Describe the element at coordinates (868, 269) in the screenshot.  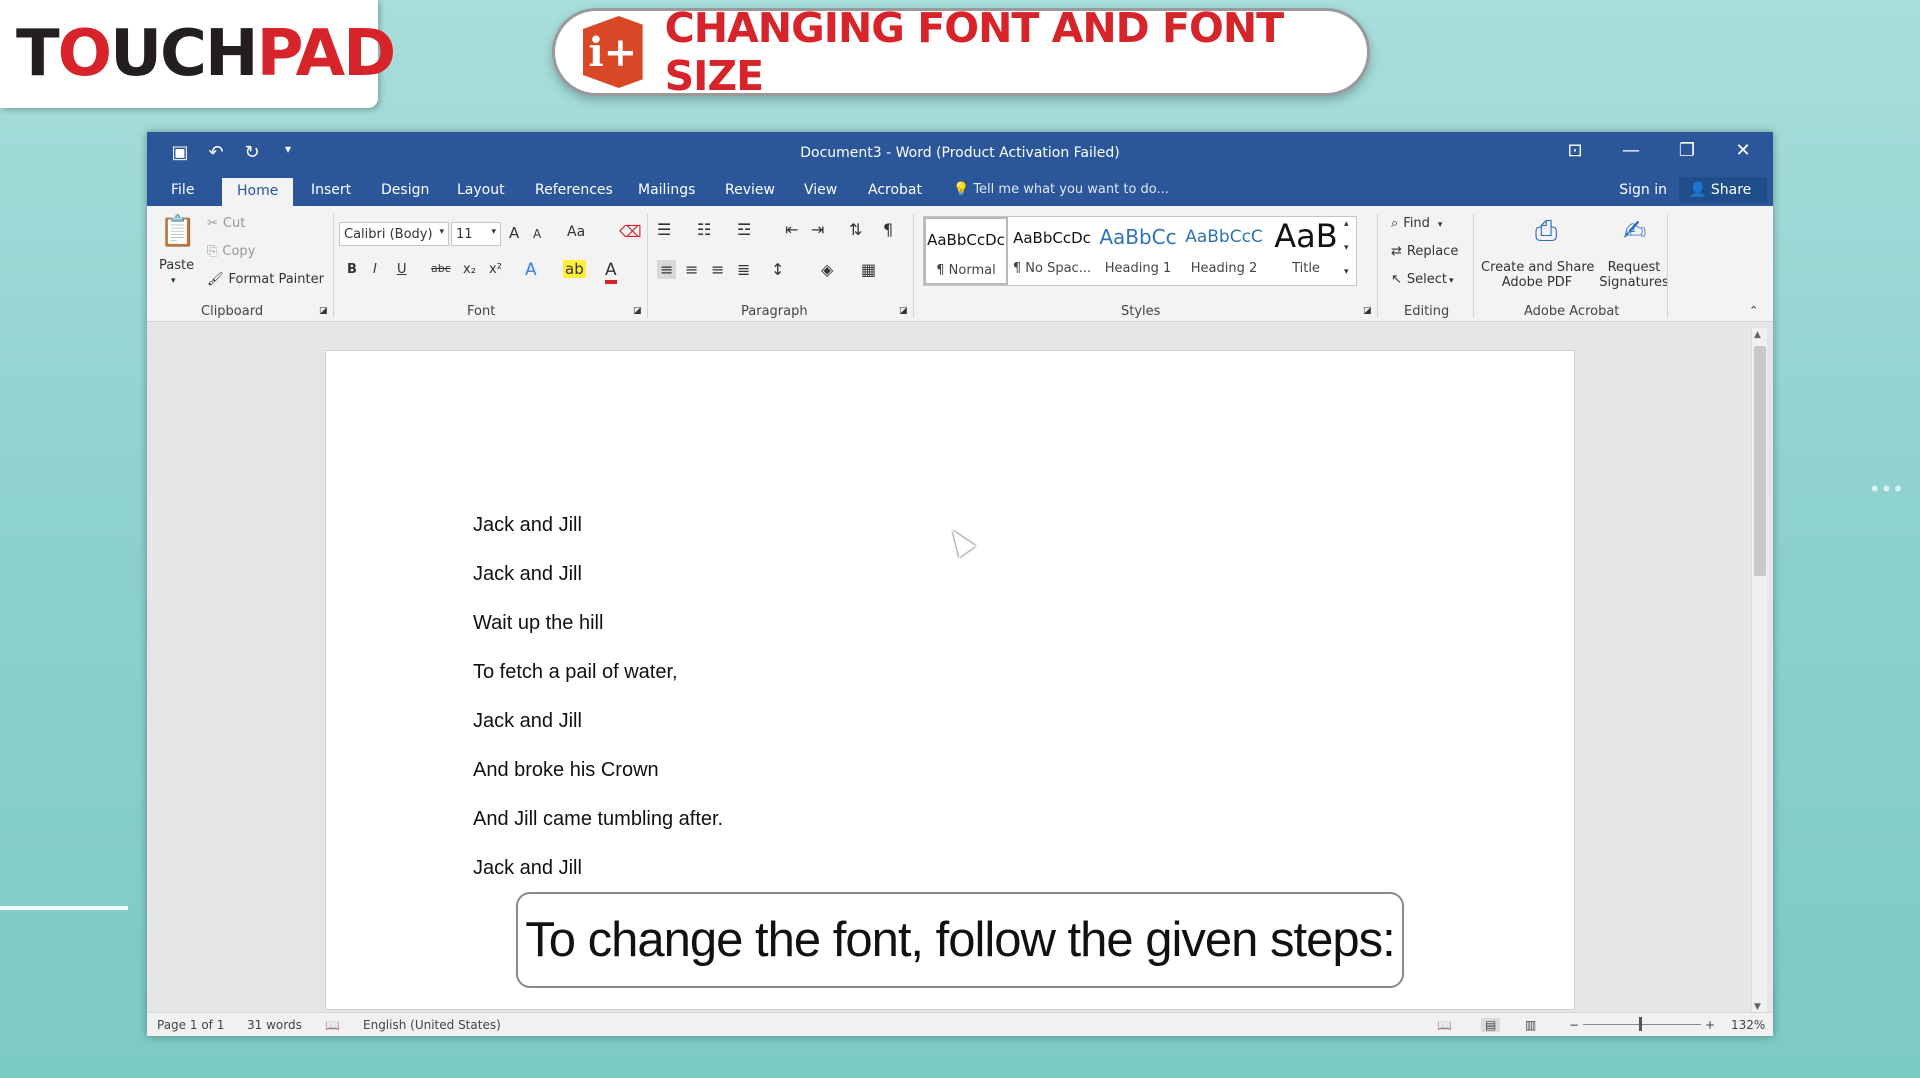
I see `borders-icon: ▦` at that location.